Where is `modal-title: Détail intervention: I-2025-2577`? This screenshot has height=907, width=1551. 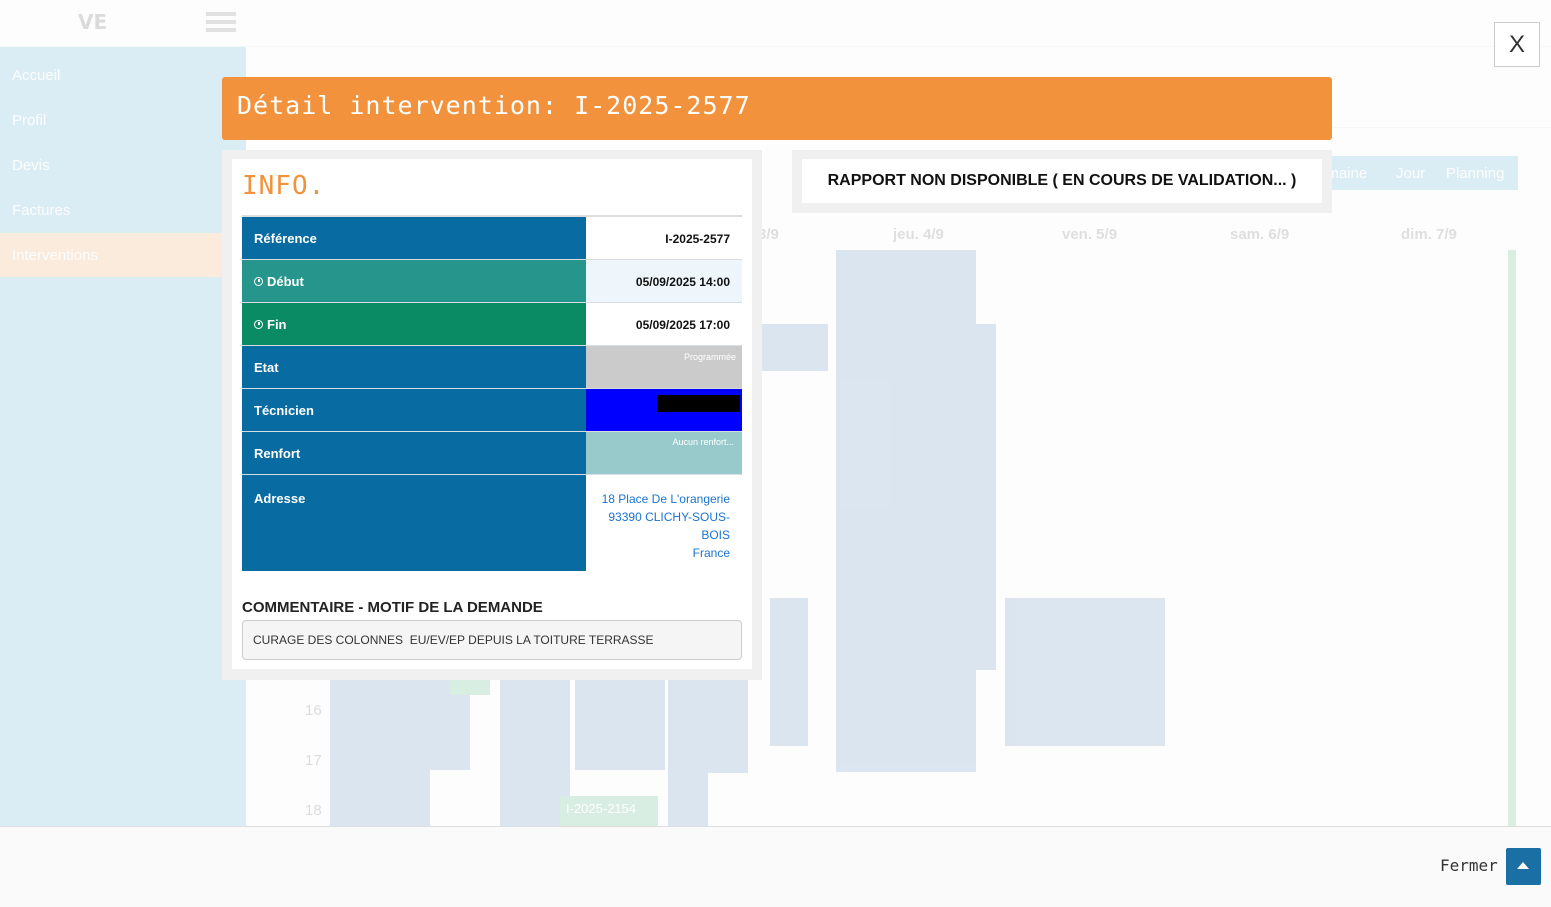 modal-title: Détail intervention: I-2025-2577 is located at coordinates (494, 105).